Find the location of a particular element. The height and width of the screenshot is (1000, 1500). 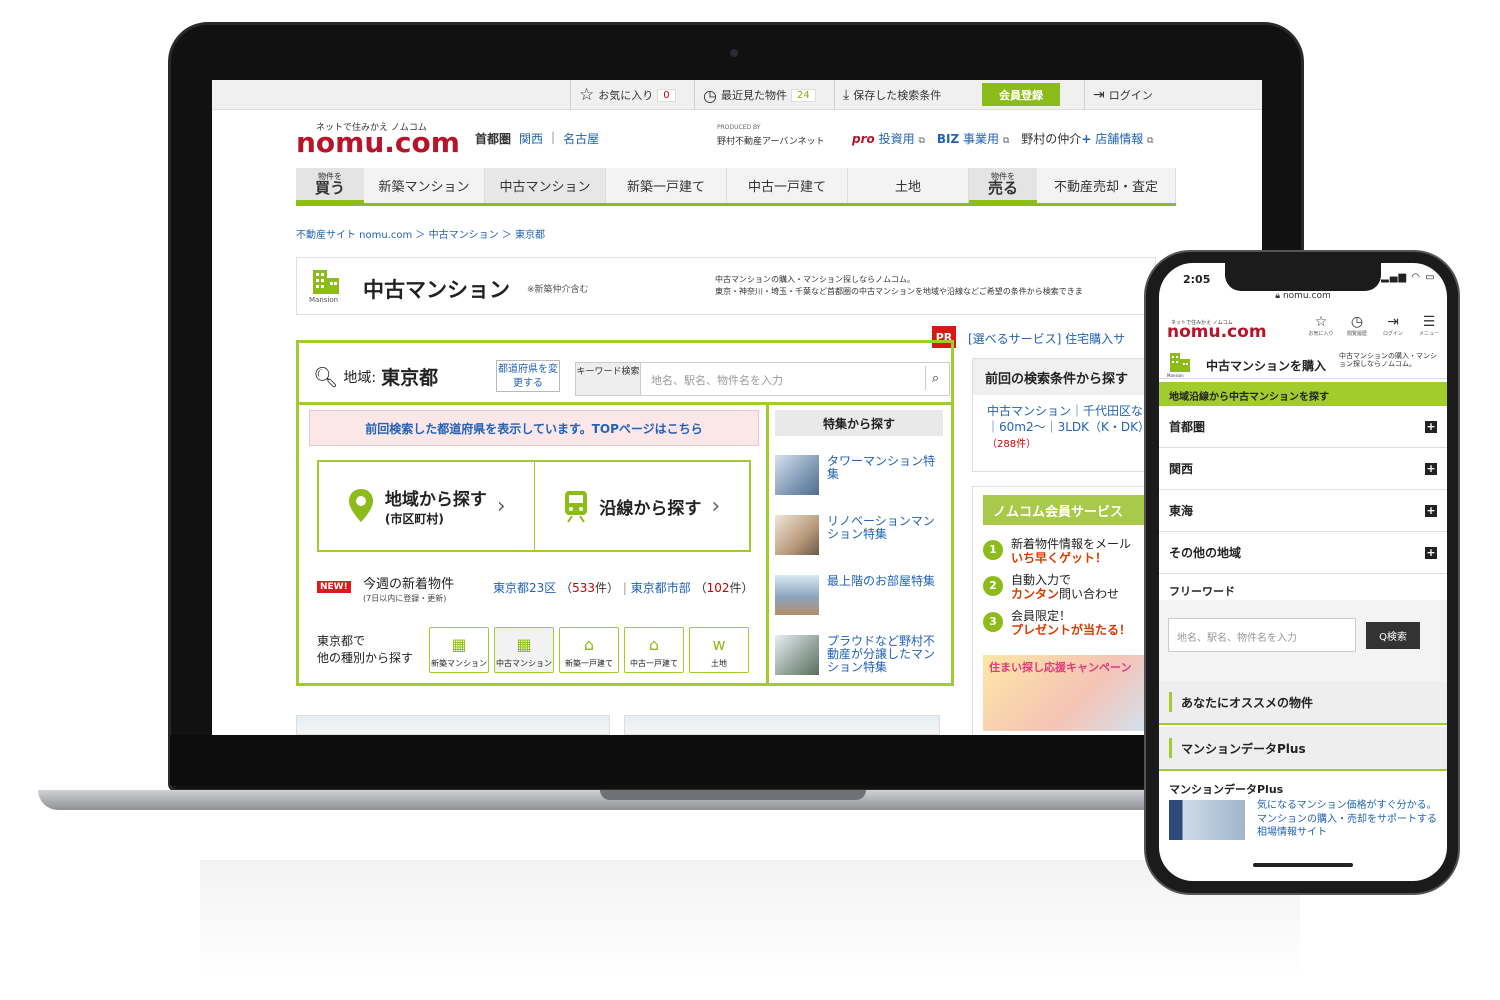

clock-icon: ◷ is located at coordinates (710, 95).